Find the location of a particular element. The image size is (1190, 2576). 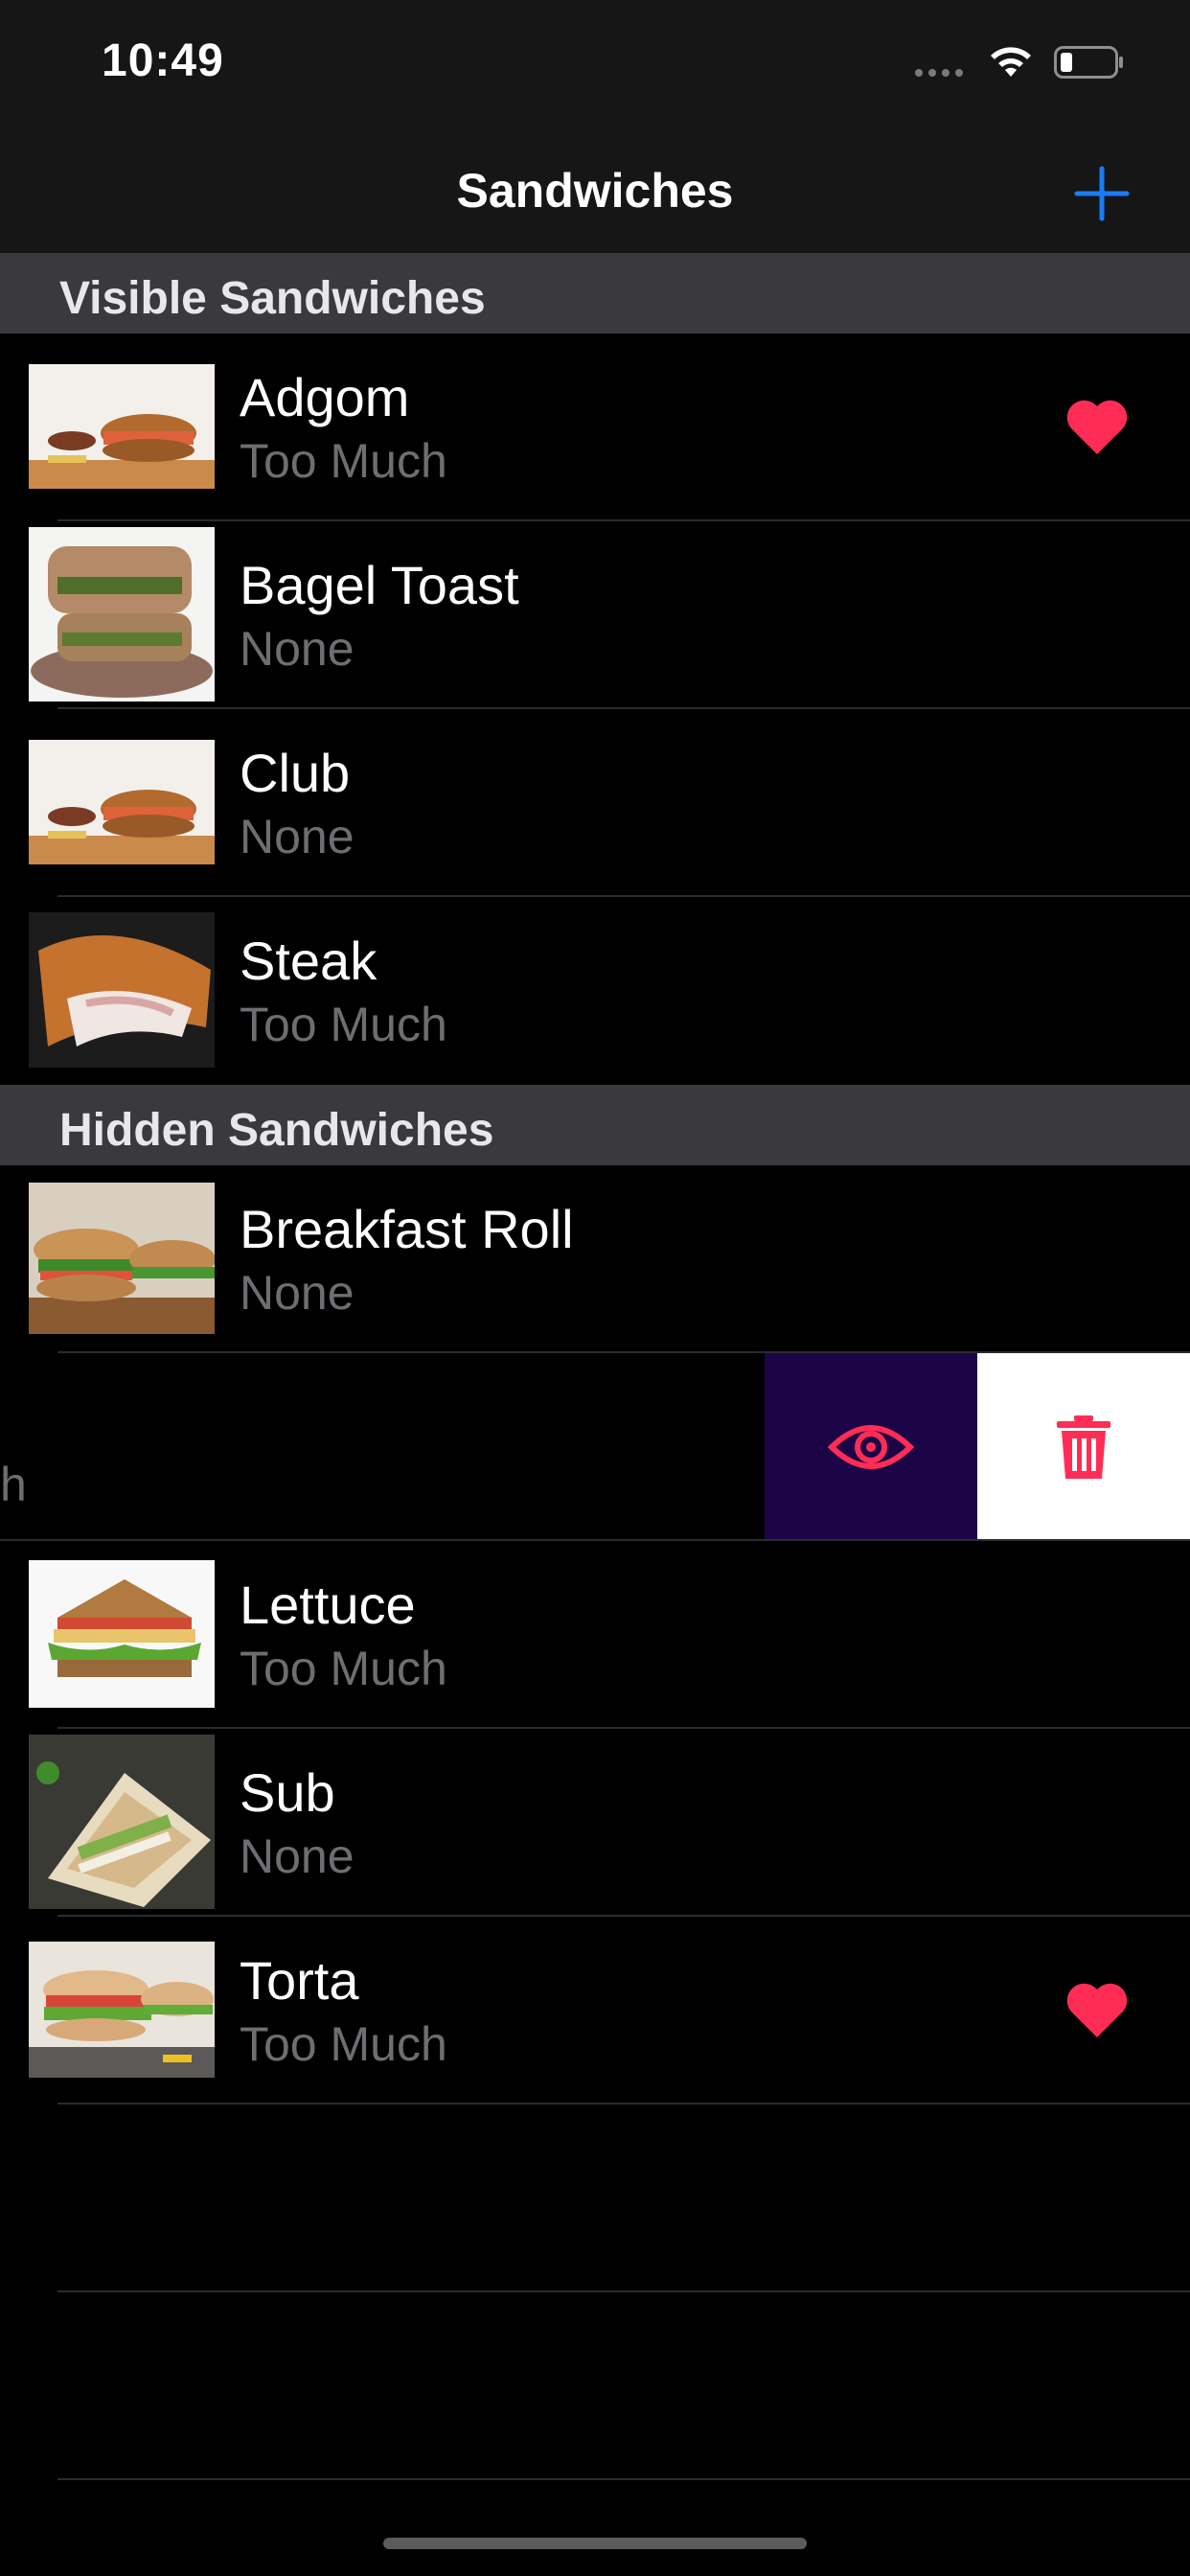

item-name: Breakfast Roll is located at coordinates (407, 1229).